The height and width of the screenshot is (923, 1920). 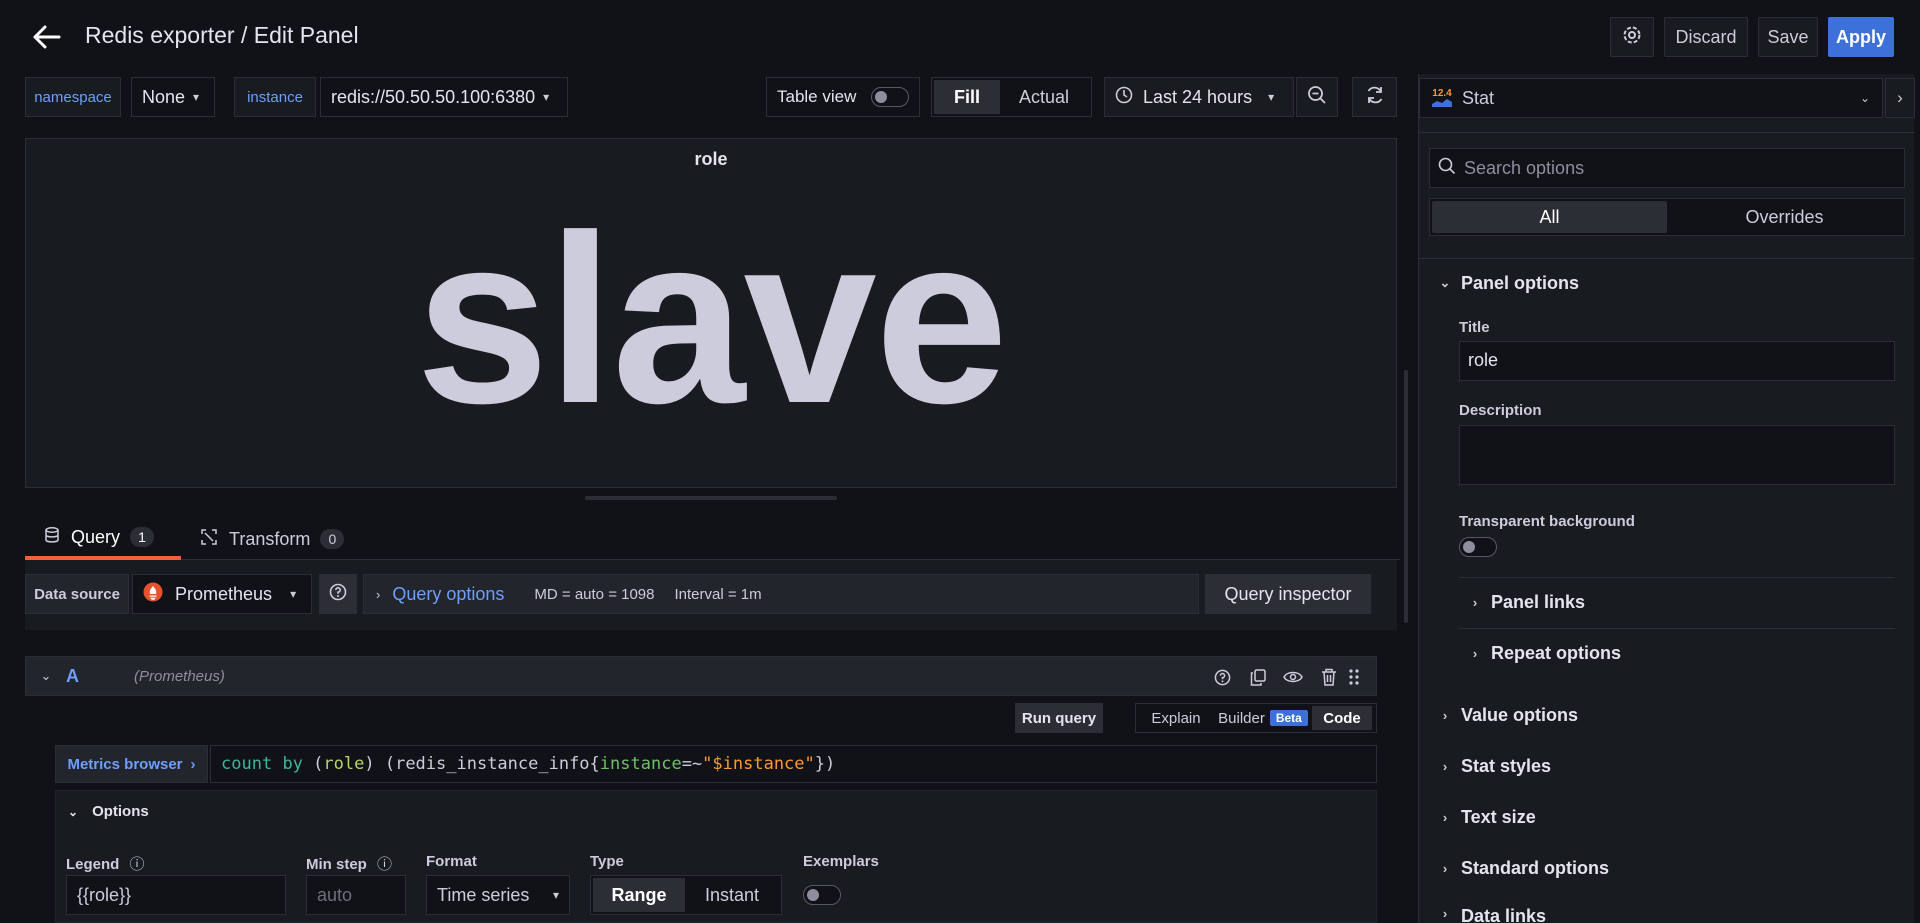 I want to click on help-icon, so click(x=1222, y=677).